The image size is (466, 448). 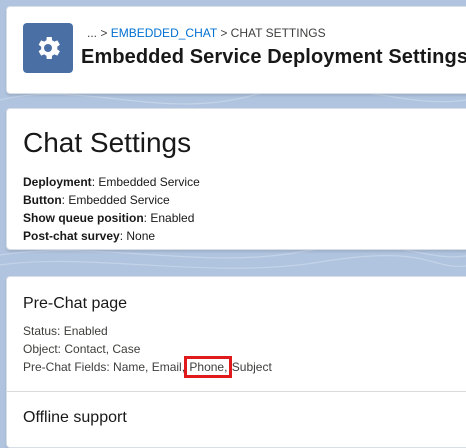 I want to click on prechat-title: Pre-Chat page, so click(x=75, y=303).